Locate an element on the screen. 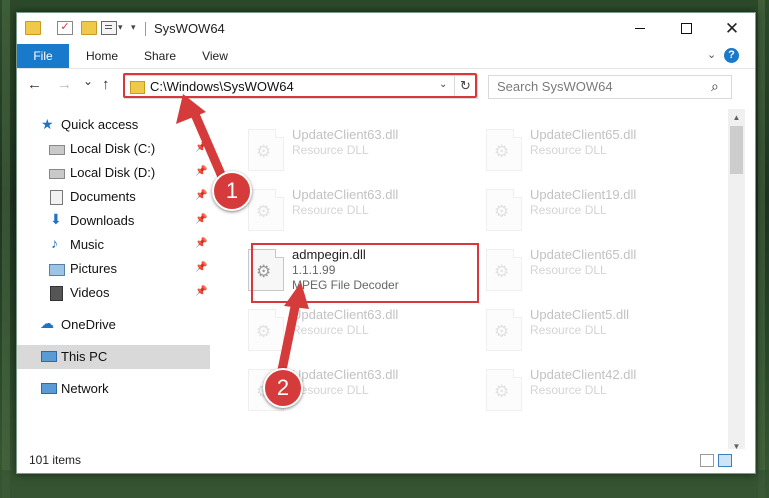 The image size is (769, 498). network-icon is located at coordinates (49, 388).